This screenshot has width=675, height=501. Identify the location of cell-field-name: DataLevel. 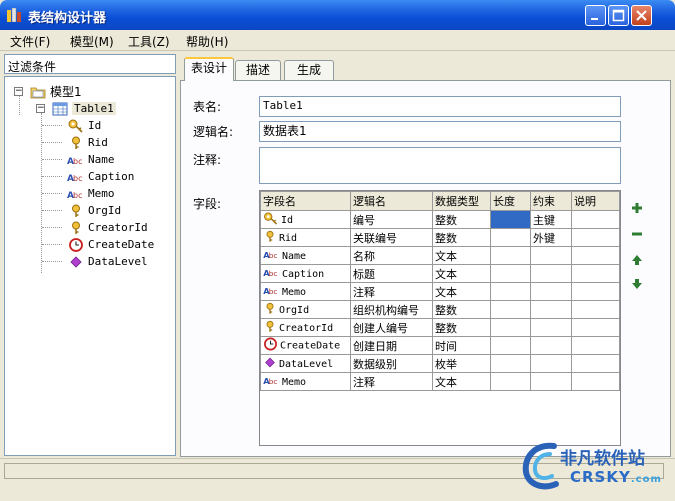
(305, 363).